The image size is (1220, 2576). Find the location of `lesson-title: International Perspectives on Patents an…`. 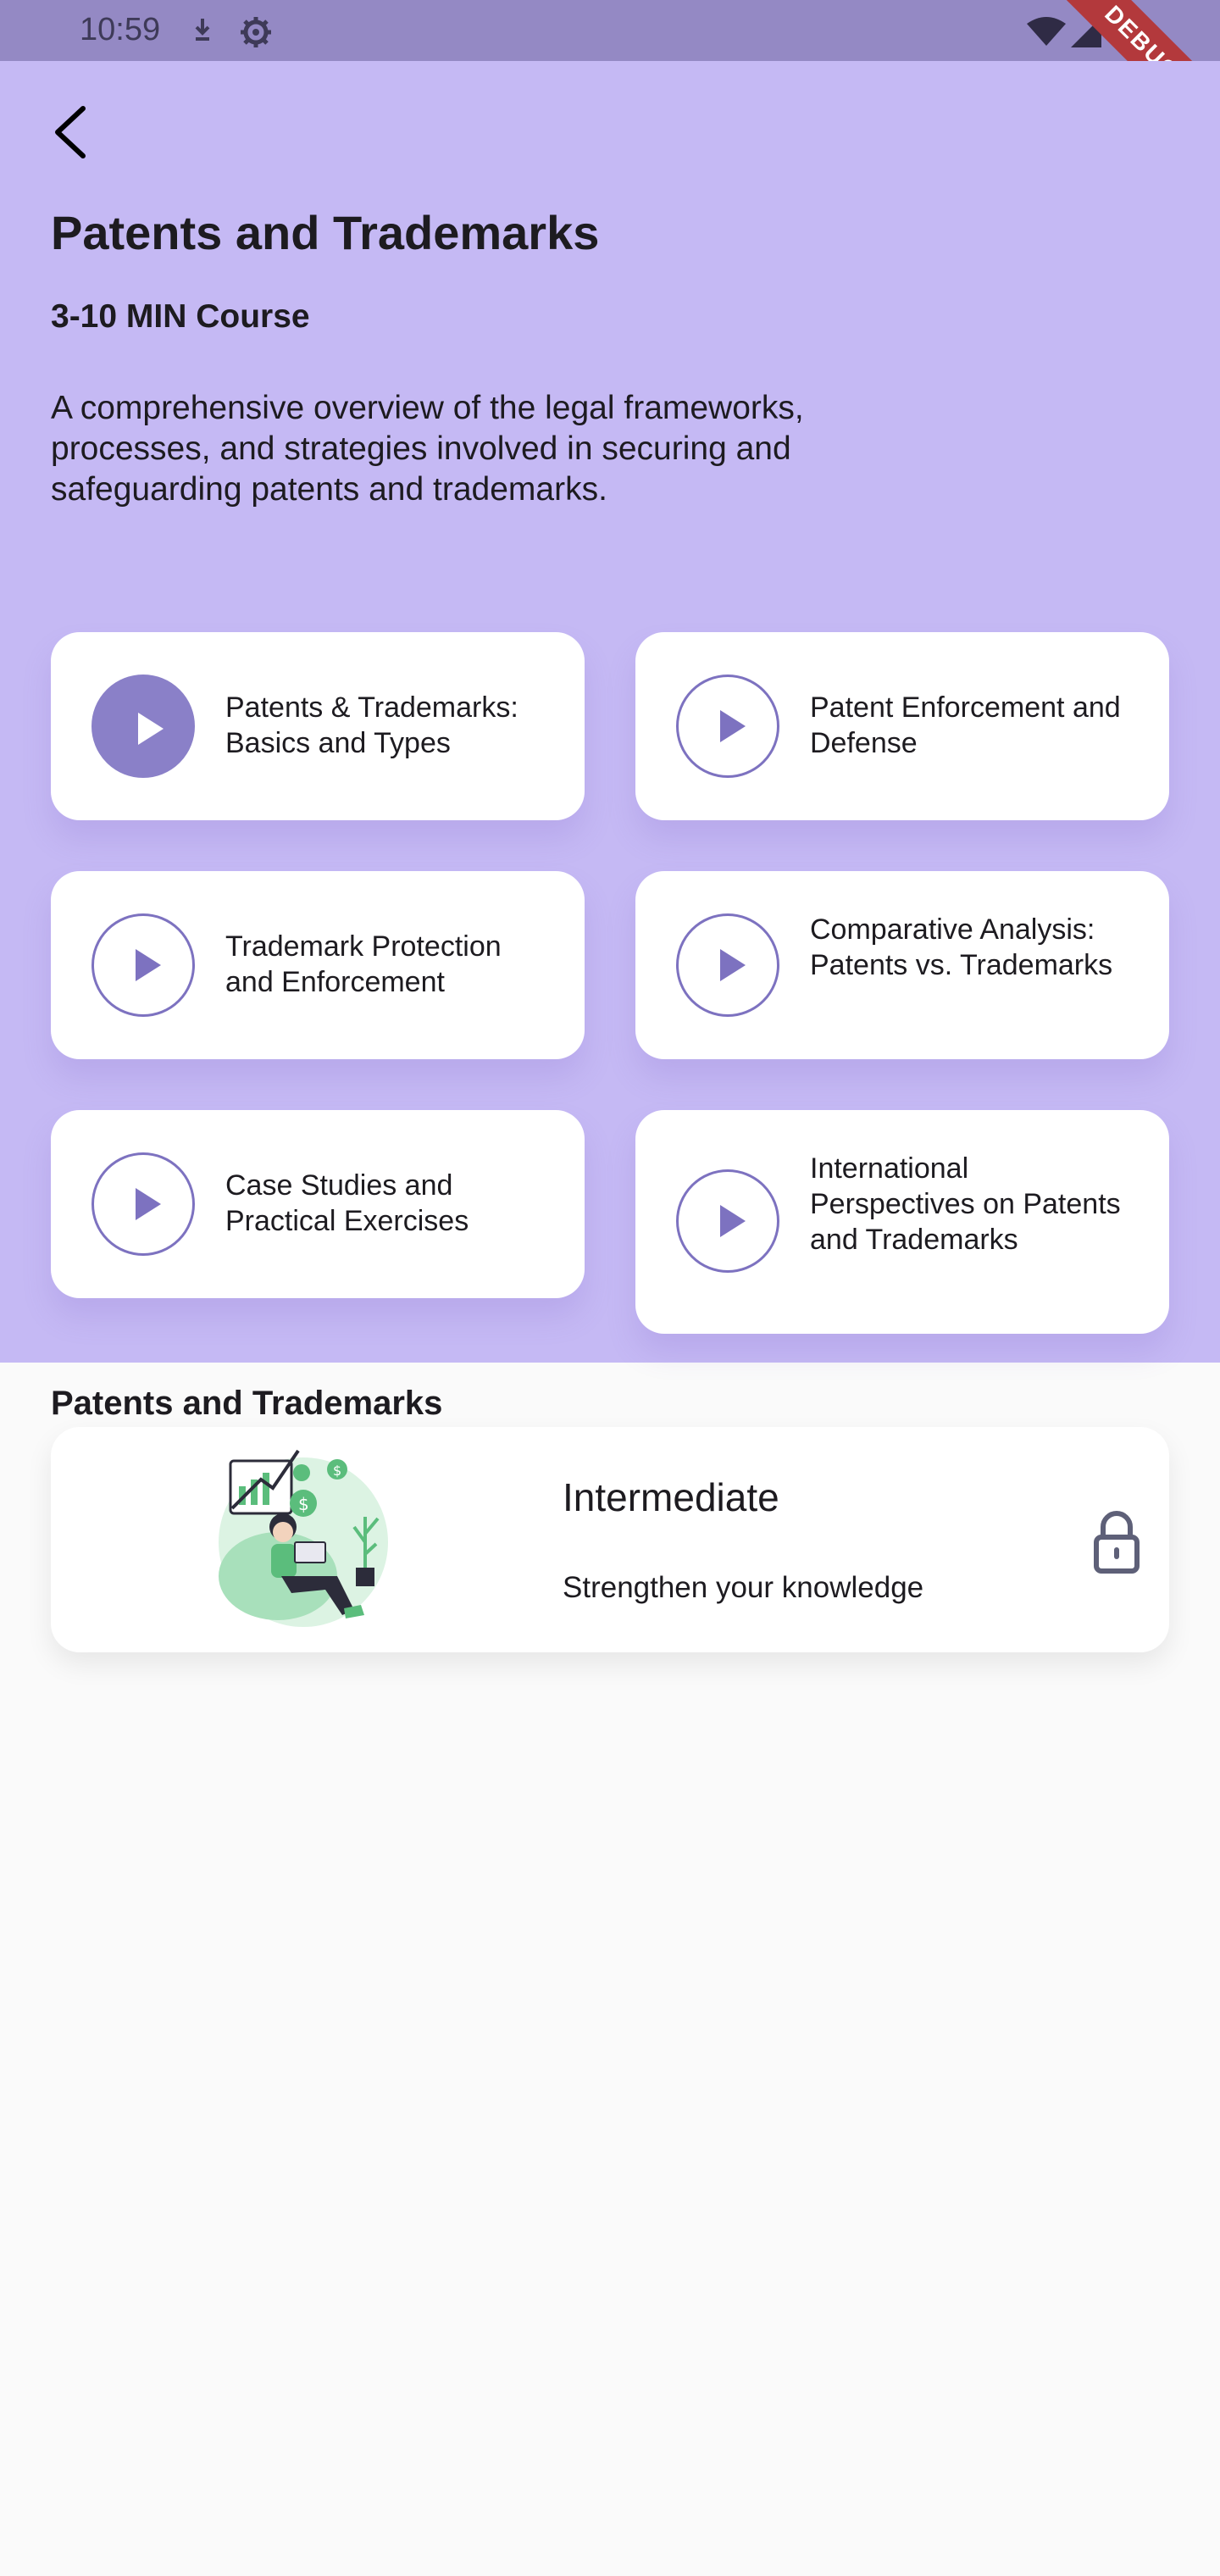

lesson-title: International Perspectives on Patents an… is located at coordinates (965, 1204).